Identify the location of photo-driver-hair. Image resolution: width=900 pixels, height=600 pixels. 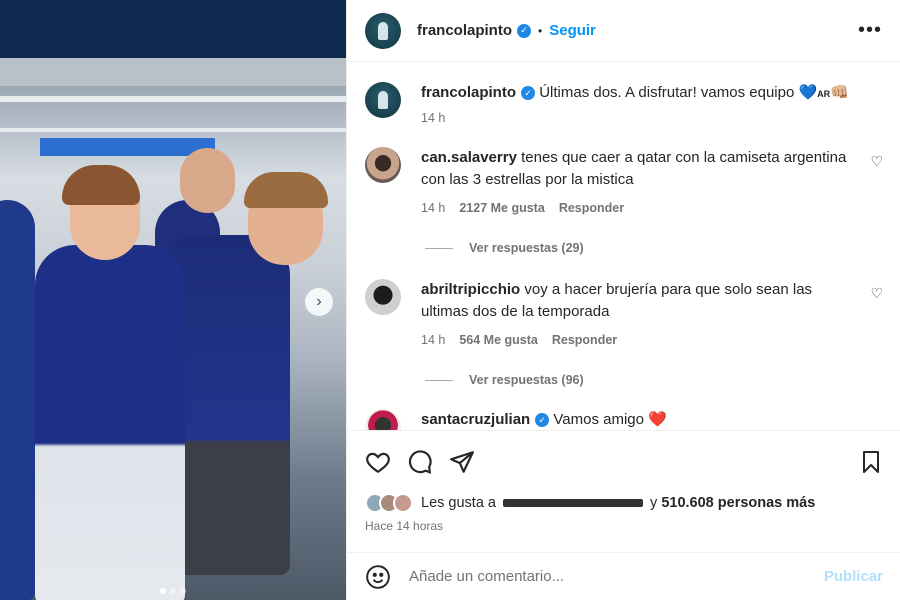
(101, 185).